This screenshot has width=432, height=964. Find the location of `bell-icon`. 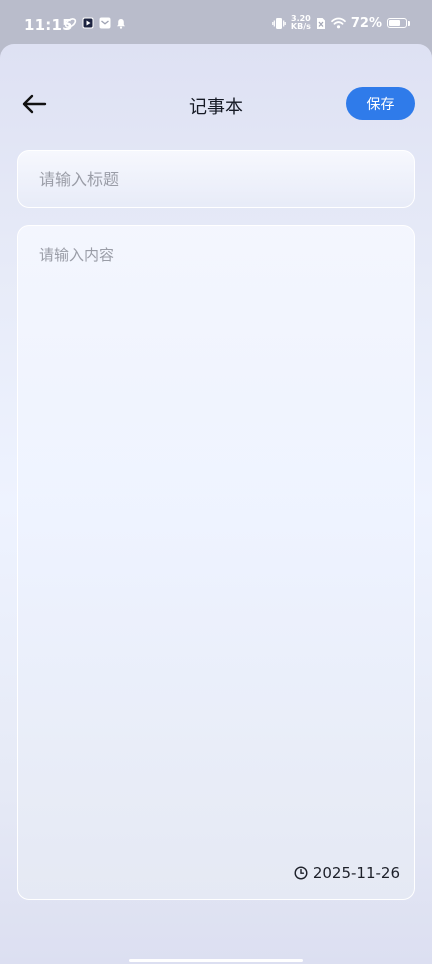

bell-icon is located at coordinates (121, 23).